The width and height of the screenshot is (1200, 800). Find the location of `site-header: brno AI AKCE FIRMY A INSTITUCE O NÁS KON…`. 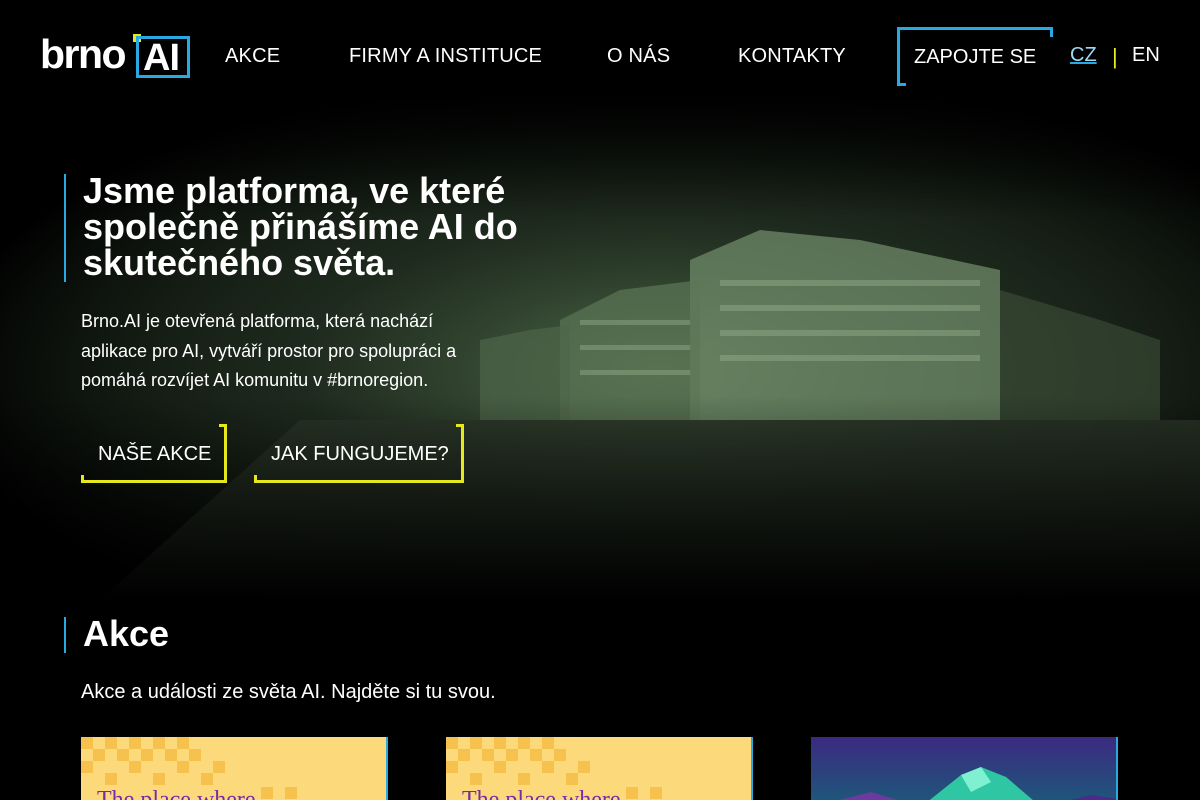

site-header: brno AI AKCE FIRMY A INSTITUCE O NÁS KON… is located at coordinates (600, 55).